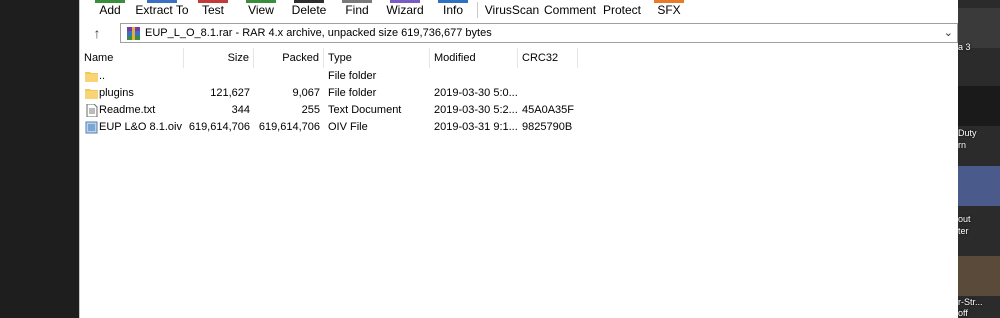 The image size is (1000, 318). What do you see at coordinates (405, 10) in the screenshot?
I see `wizard-button: Wizard` at bounding box center [405, 10].